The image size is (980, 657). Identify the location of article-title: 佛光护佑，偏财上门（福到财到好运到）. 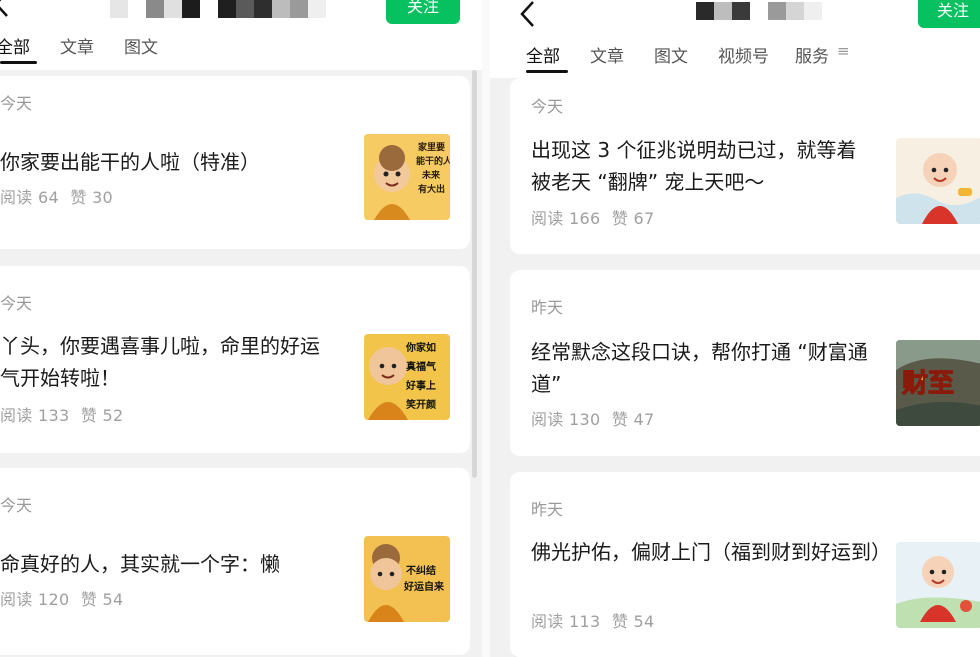
(711, 552).